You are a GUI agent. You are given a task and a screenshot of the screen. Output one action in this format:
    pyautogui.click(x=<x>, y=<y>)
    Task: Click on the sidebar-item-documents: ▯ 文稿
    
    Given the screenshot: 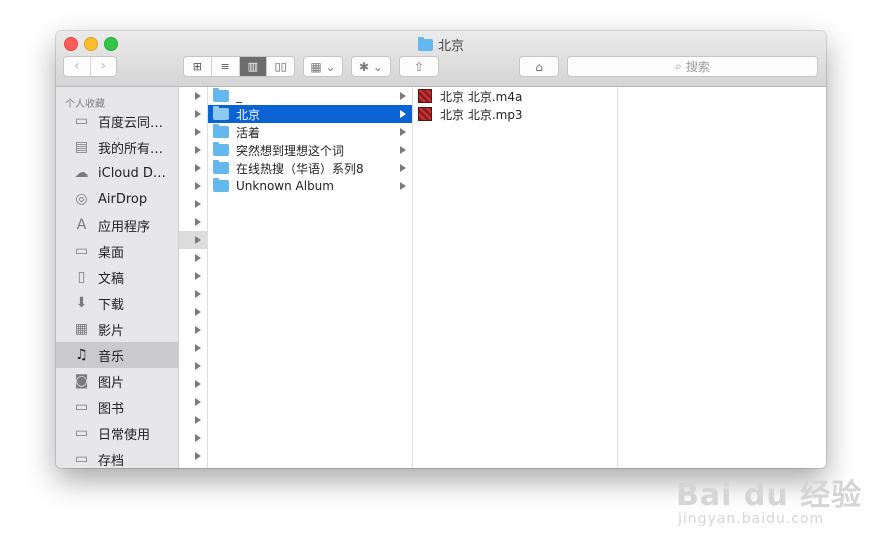 What is the action you would take?
    pyautogui.click(x=117, y=277)
    